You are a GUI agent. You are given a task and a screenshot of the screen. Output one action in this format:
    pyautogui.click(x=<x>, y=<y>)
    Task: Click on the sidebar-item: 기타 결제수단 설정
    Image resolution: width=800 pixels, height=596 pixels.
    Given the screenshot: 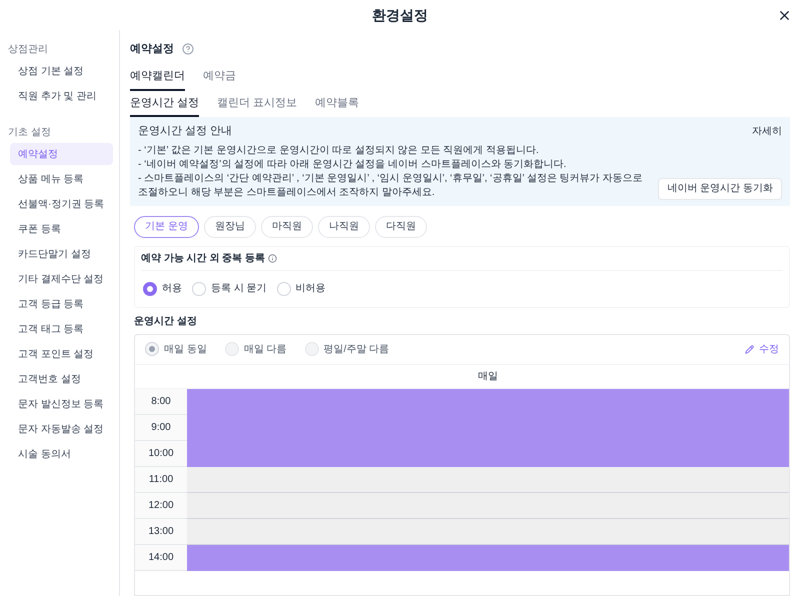 What is the action you would take?
    pyautogui.click(x=61, y=279)
    